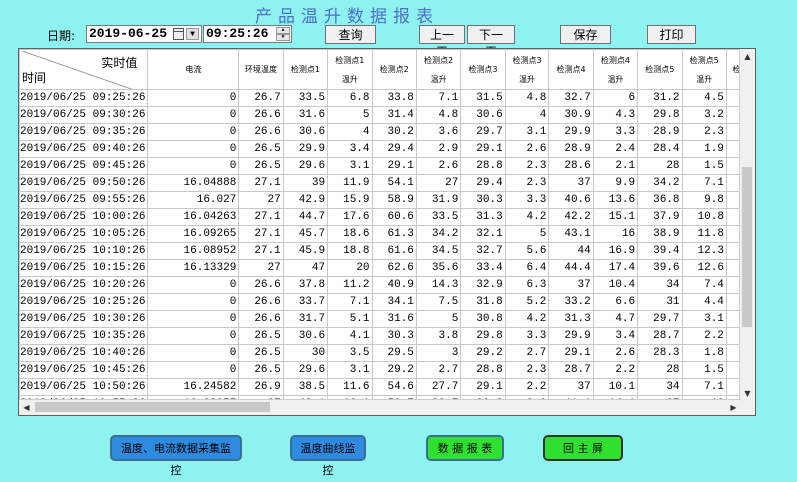 The image size is (797, 482). I want to click on value-cell: 16.9, so click(615, 251).